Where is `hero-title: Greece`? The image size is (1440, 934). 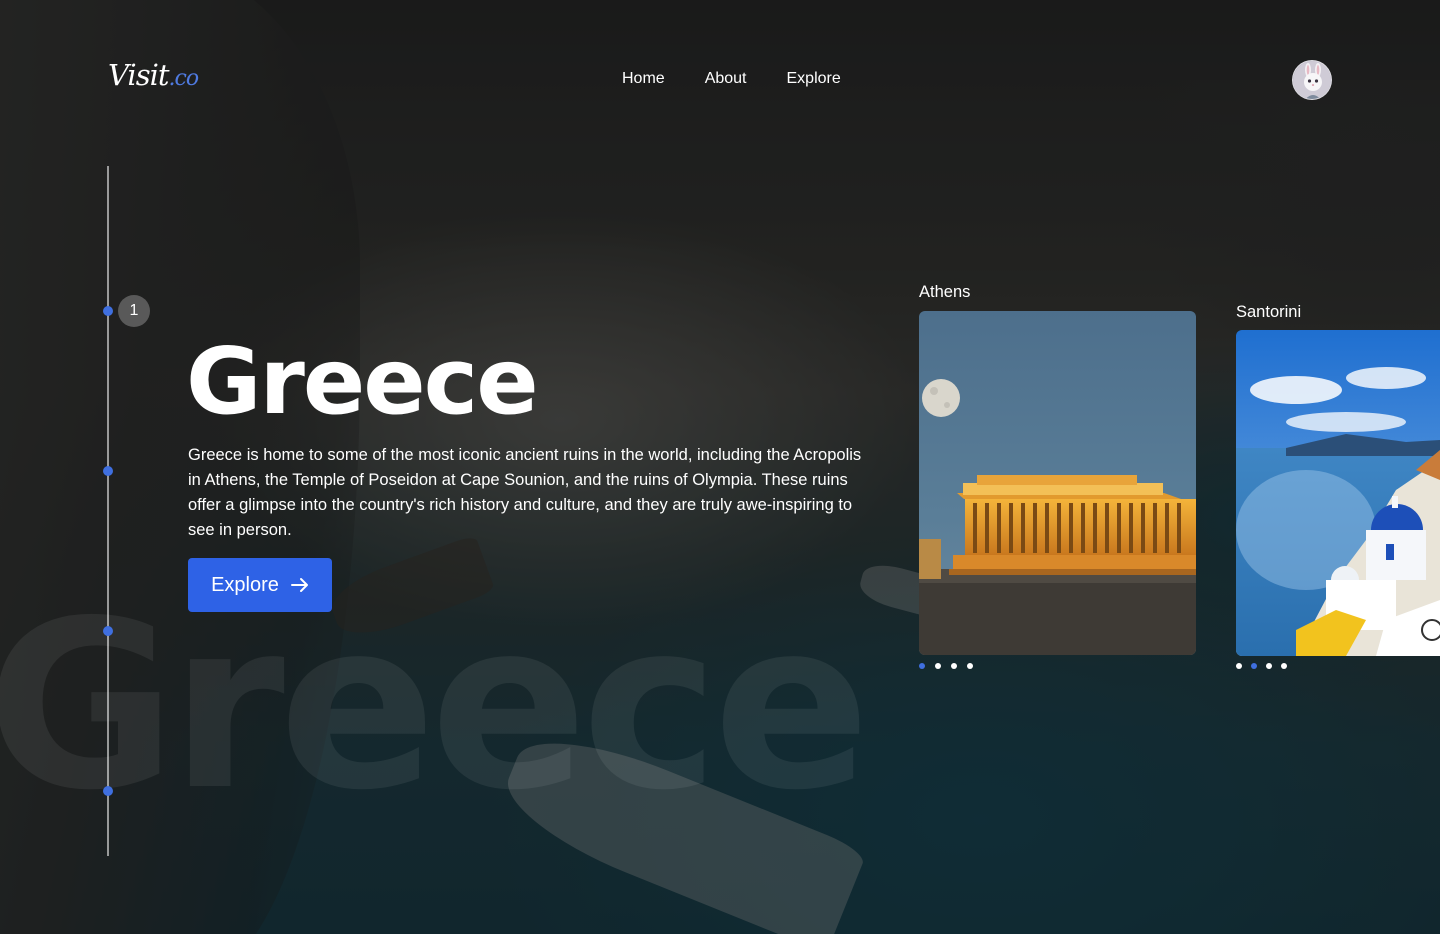 hero-title: Greece is located at coordinates (362, 381).